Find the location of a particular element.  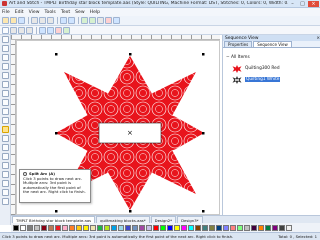

zoom-fit-icon is located at coordinates (100, 20).